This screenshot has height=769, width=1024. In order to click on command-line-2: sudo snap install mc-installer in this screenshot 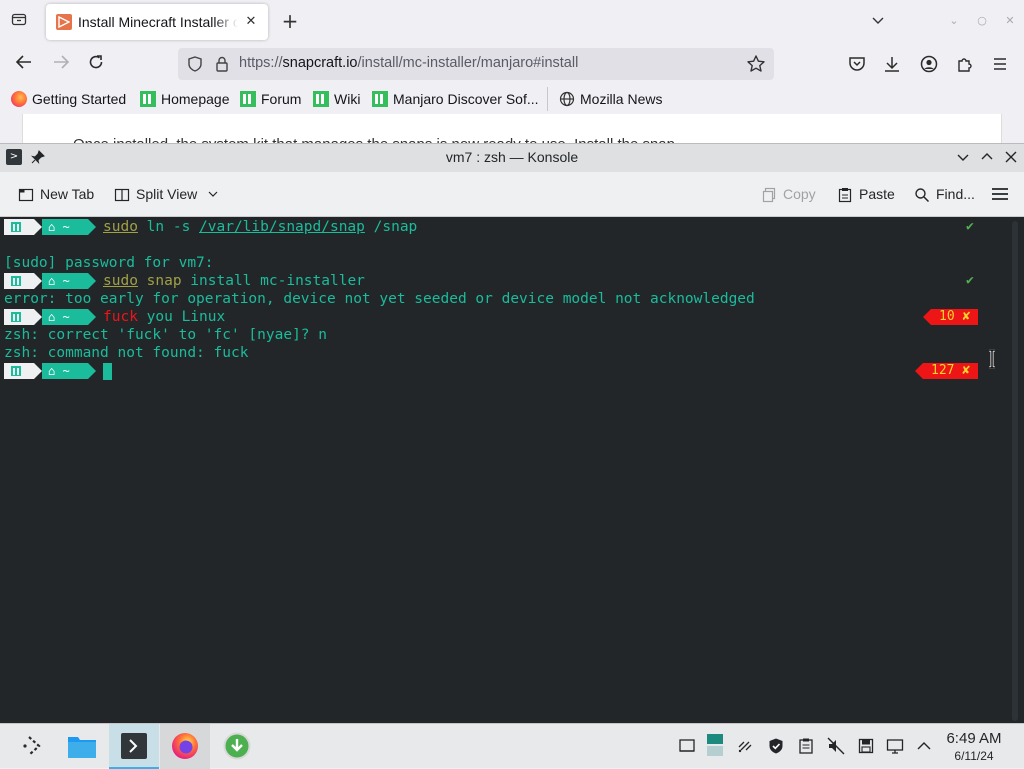, I will do `click(234, 281)`.